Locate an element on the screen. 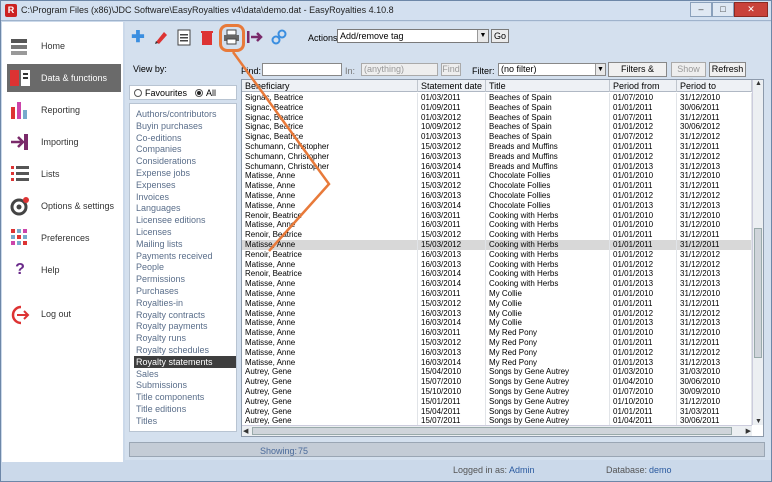  refresh-button: Refresh is located at coordinates (727, 69).